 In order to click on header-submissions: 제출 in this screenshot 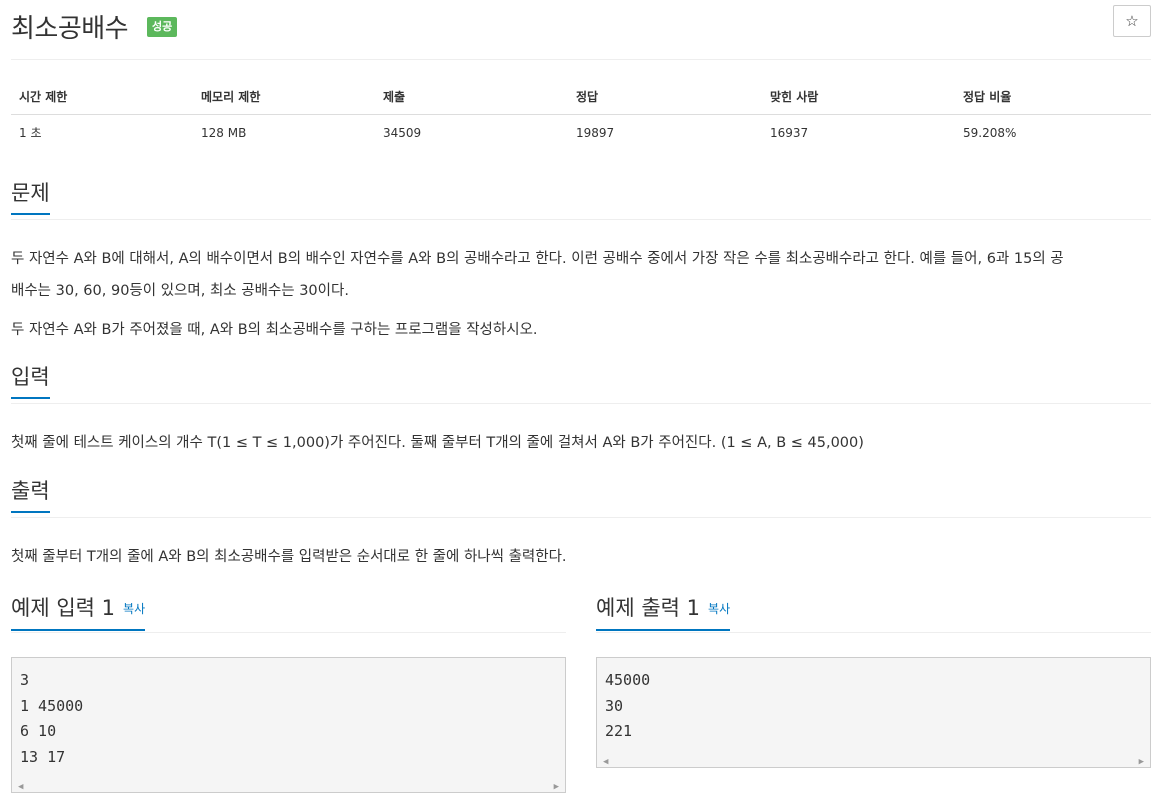, I will do `click(471, 97)`.